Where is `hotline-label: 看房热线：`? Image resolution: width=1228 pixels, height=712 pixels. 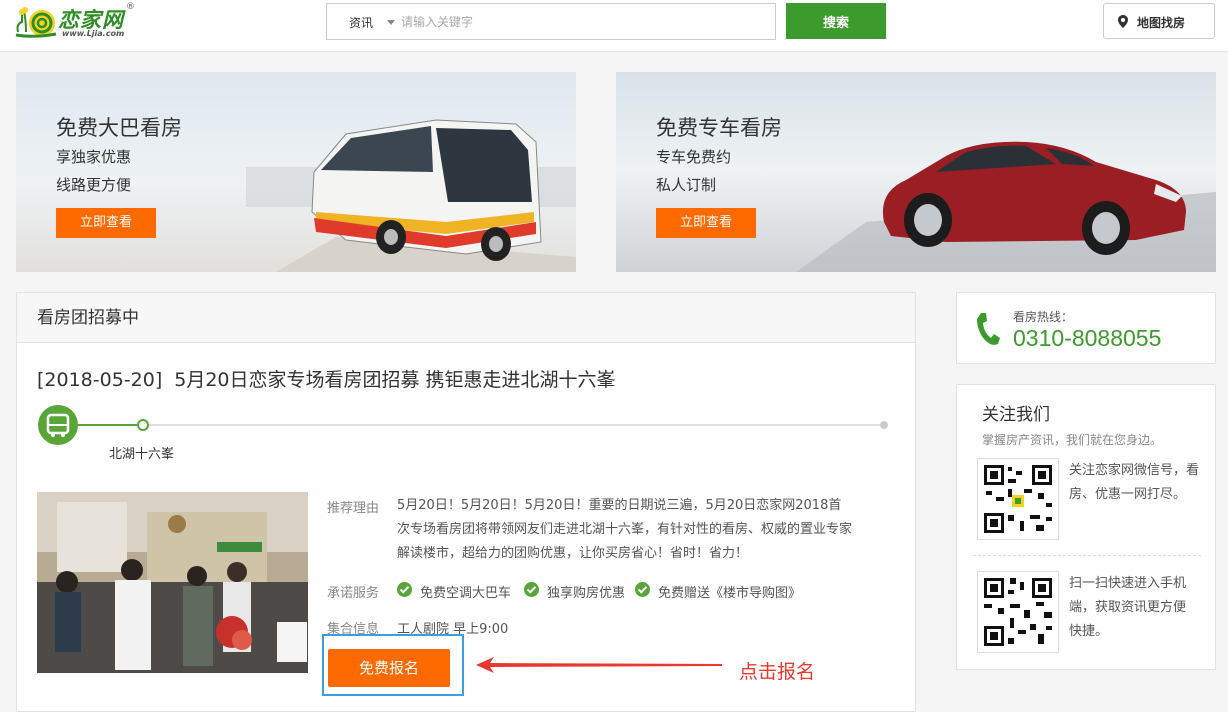 hotline-label: 看房热线： is located at coordinates (1043, 317).